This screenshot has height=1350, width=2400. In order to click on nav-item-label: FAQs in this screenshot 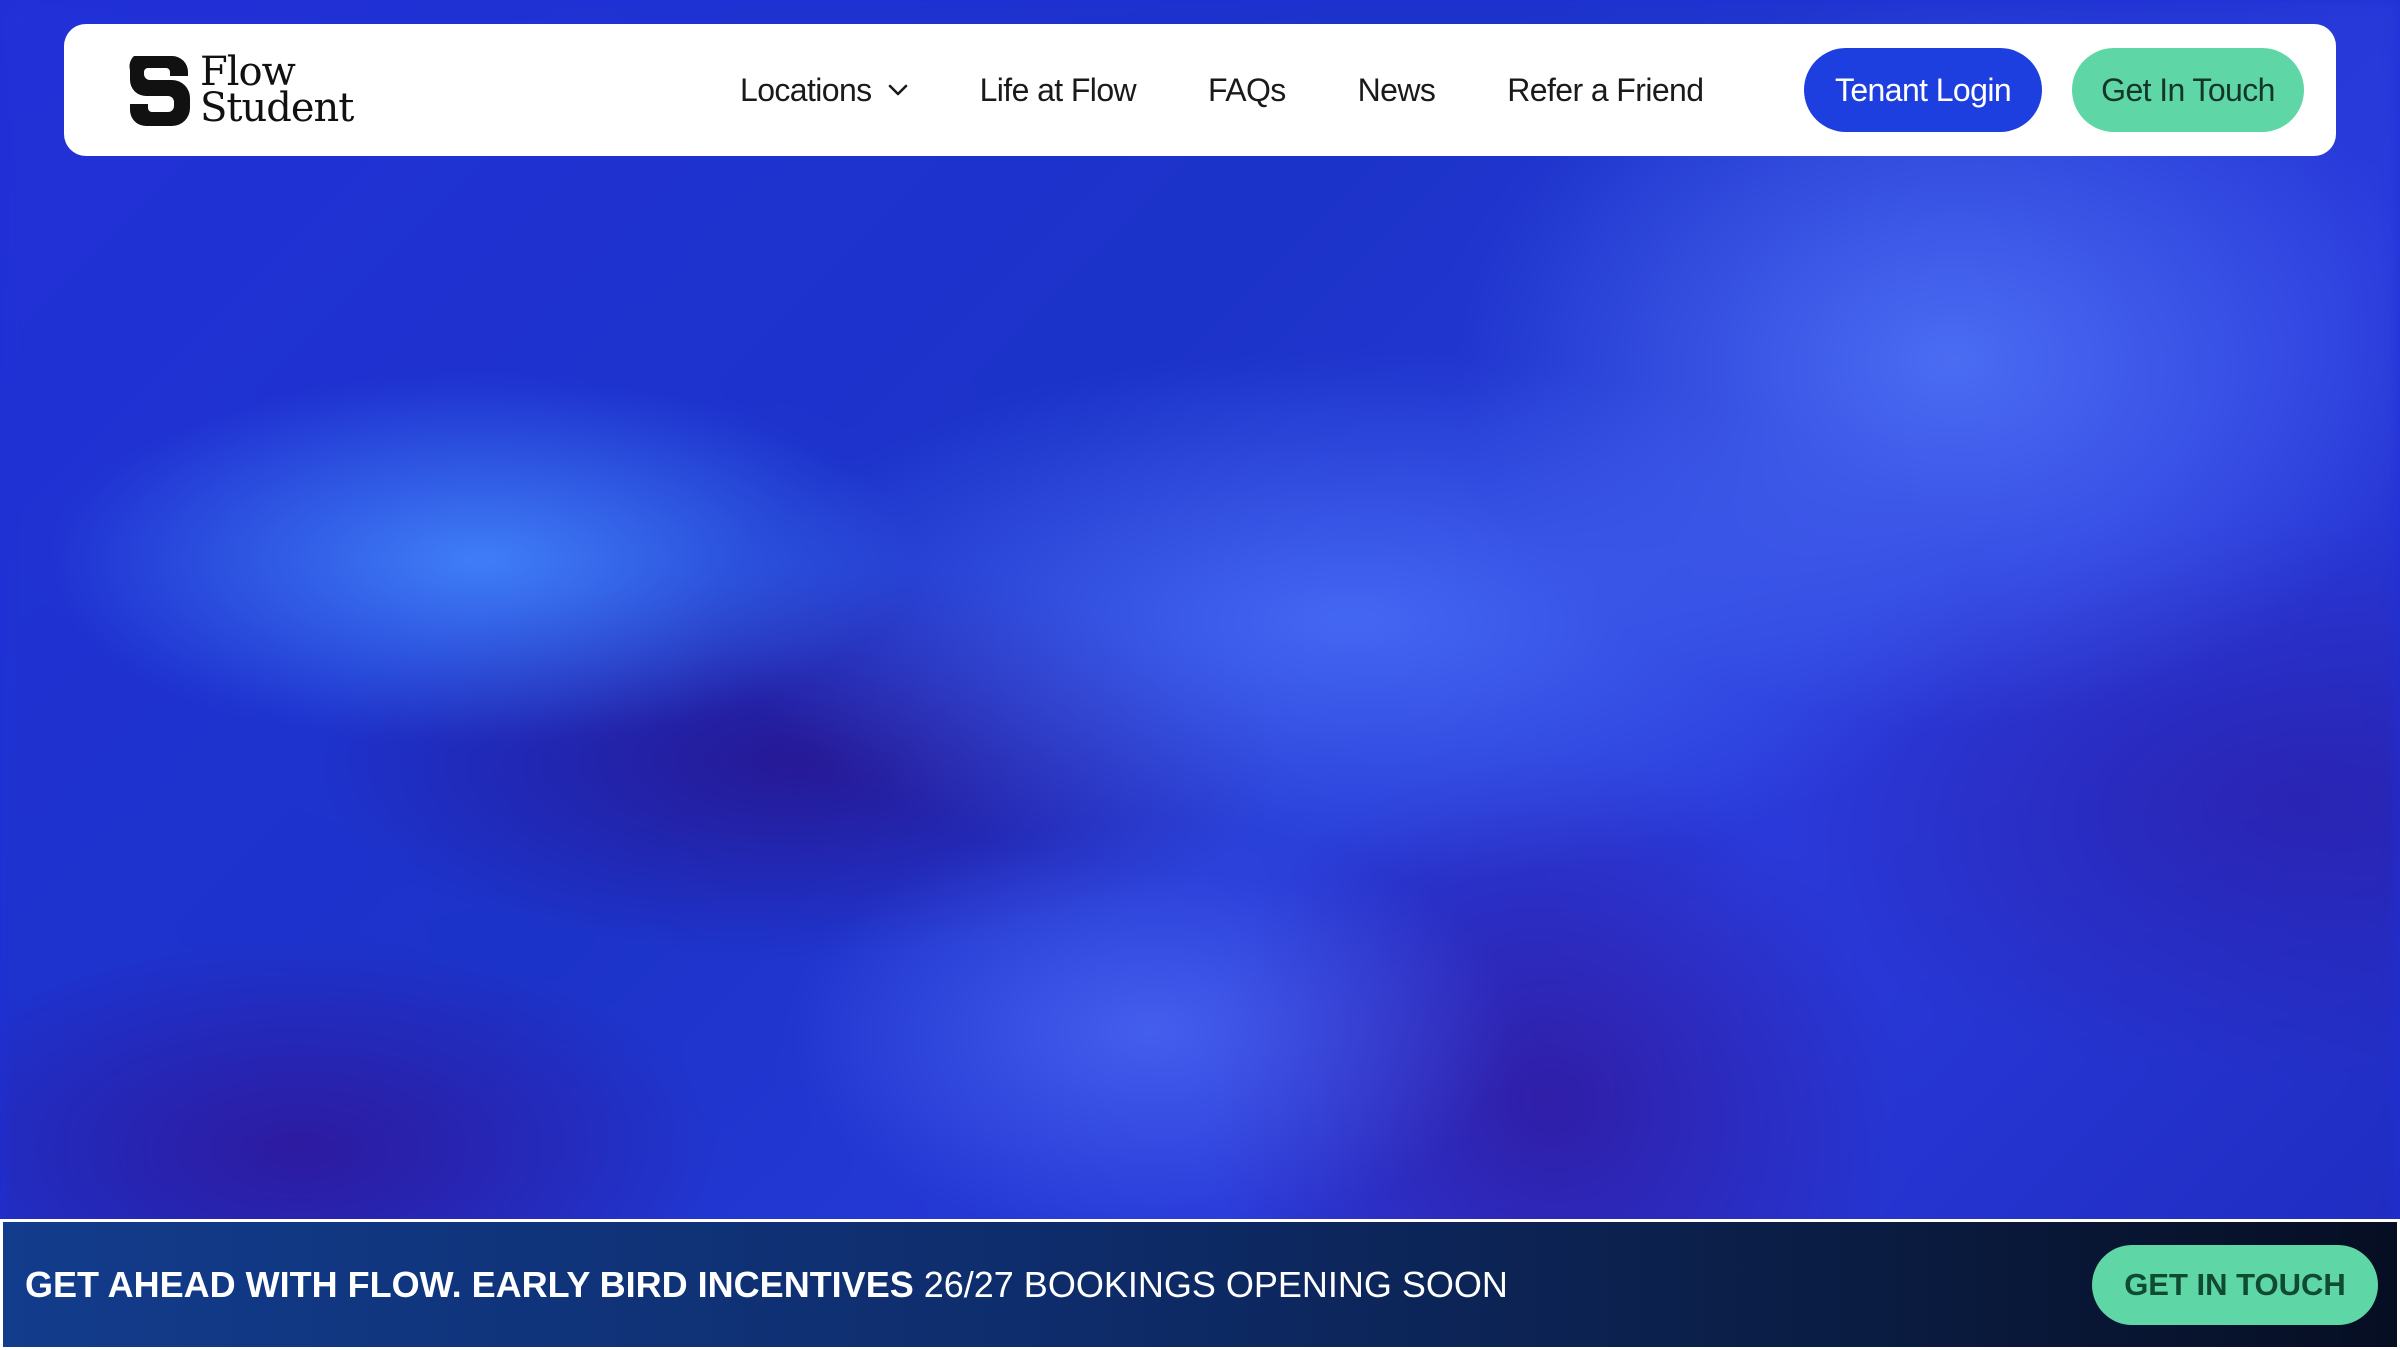, I will do `click(1247, 89)`.